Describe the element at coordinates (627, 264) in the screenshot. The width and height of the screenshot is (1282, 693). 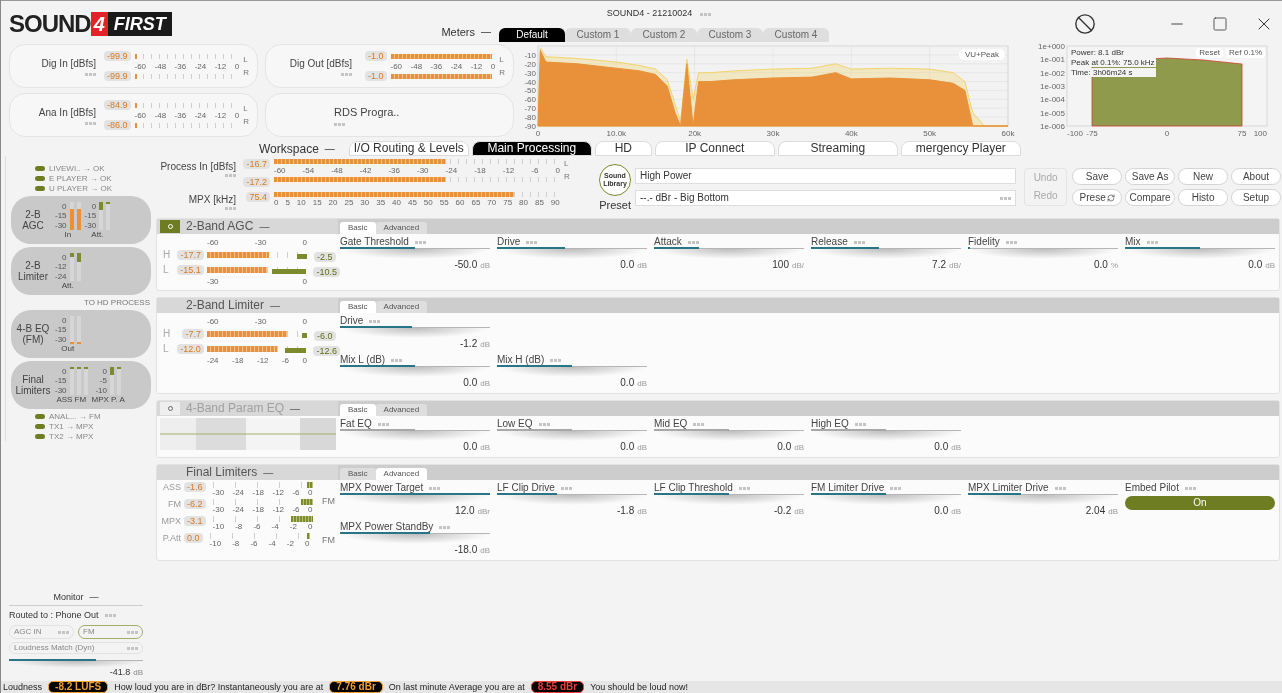
I see `param-value: 0.0` at that location.